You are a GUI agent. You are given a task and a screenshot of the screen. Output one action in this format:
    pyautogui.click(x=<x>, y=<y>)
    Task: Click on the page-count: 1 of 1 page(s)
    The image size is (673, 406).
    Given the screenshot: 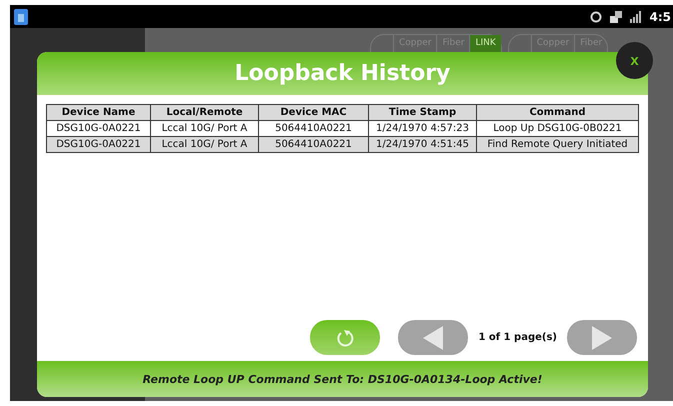 What is the action you would take?
    pyautogui.click(x=517, y=337)
    